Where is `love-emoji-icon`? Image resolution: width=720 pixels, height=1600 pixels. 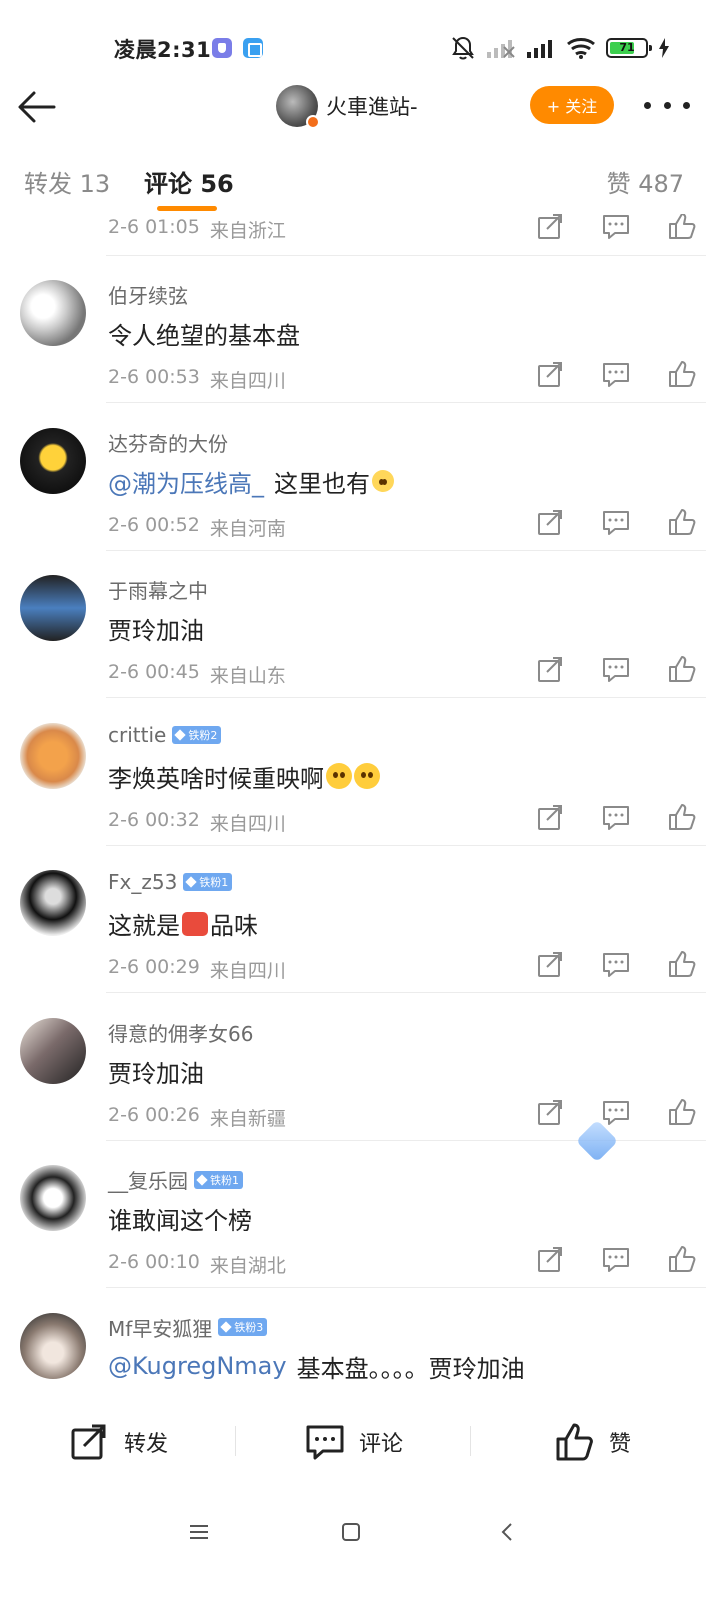
love-emoji-icon is located at coordinates (339, 776).